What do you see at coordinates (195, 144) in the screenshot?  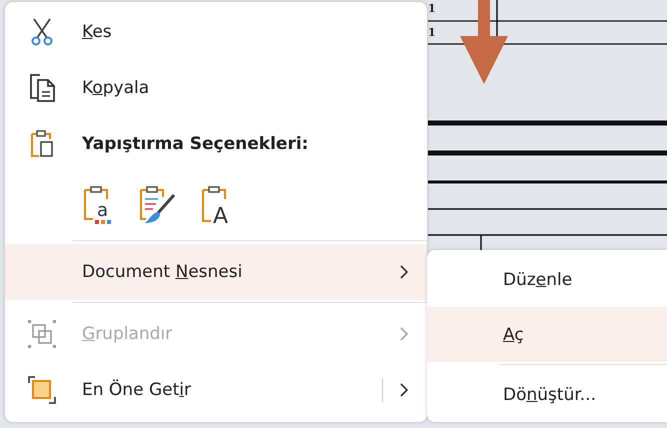 I see `section-header: Yapıştırma Seçenekleri:` at bounding box center [195, 144].